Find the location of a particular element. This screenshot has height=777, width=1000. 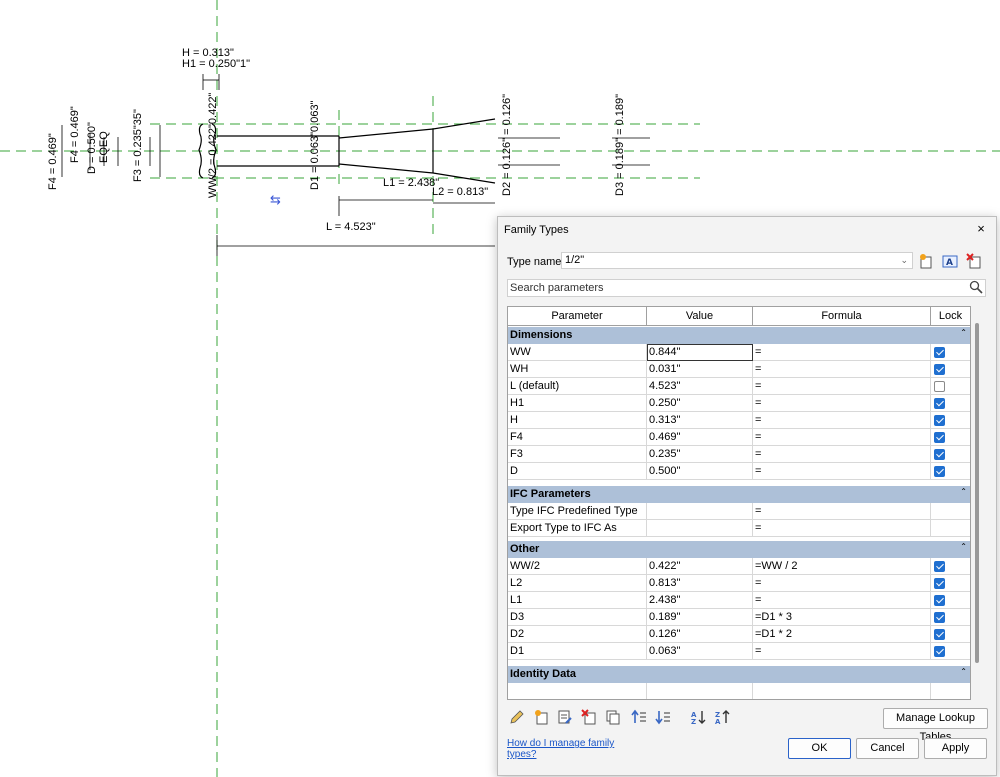

table-row: H 0.313" = is located at coordinates (739, 420).